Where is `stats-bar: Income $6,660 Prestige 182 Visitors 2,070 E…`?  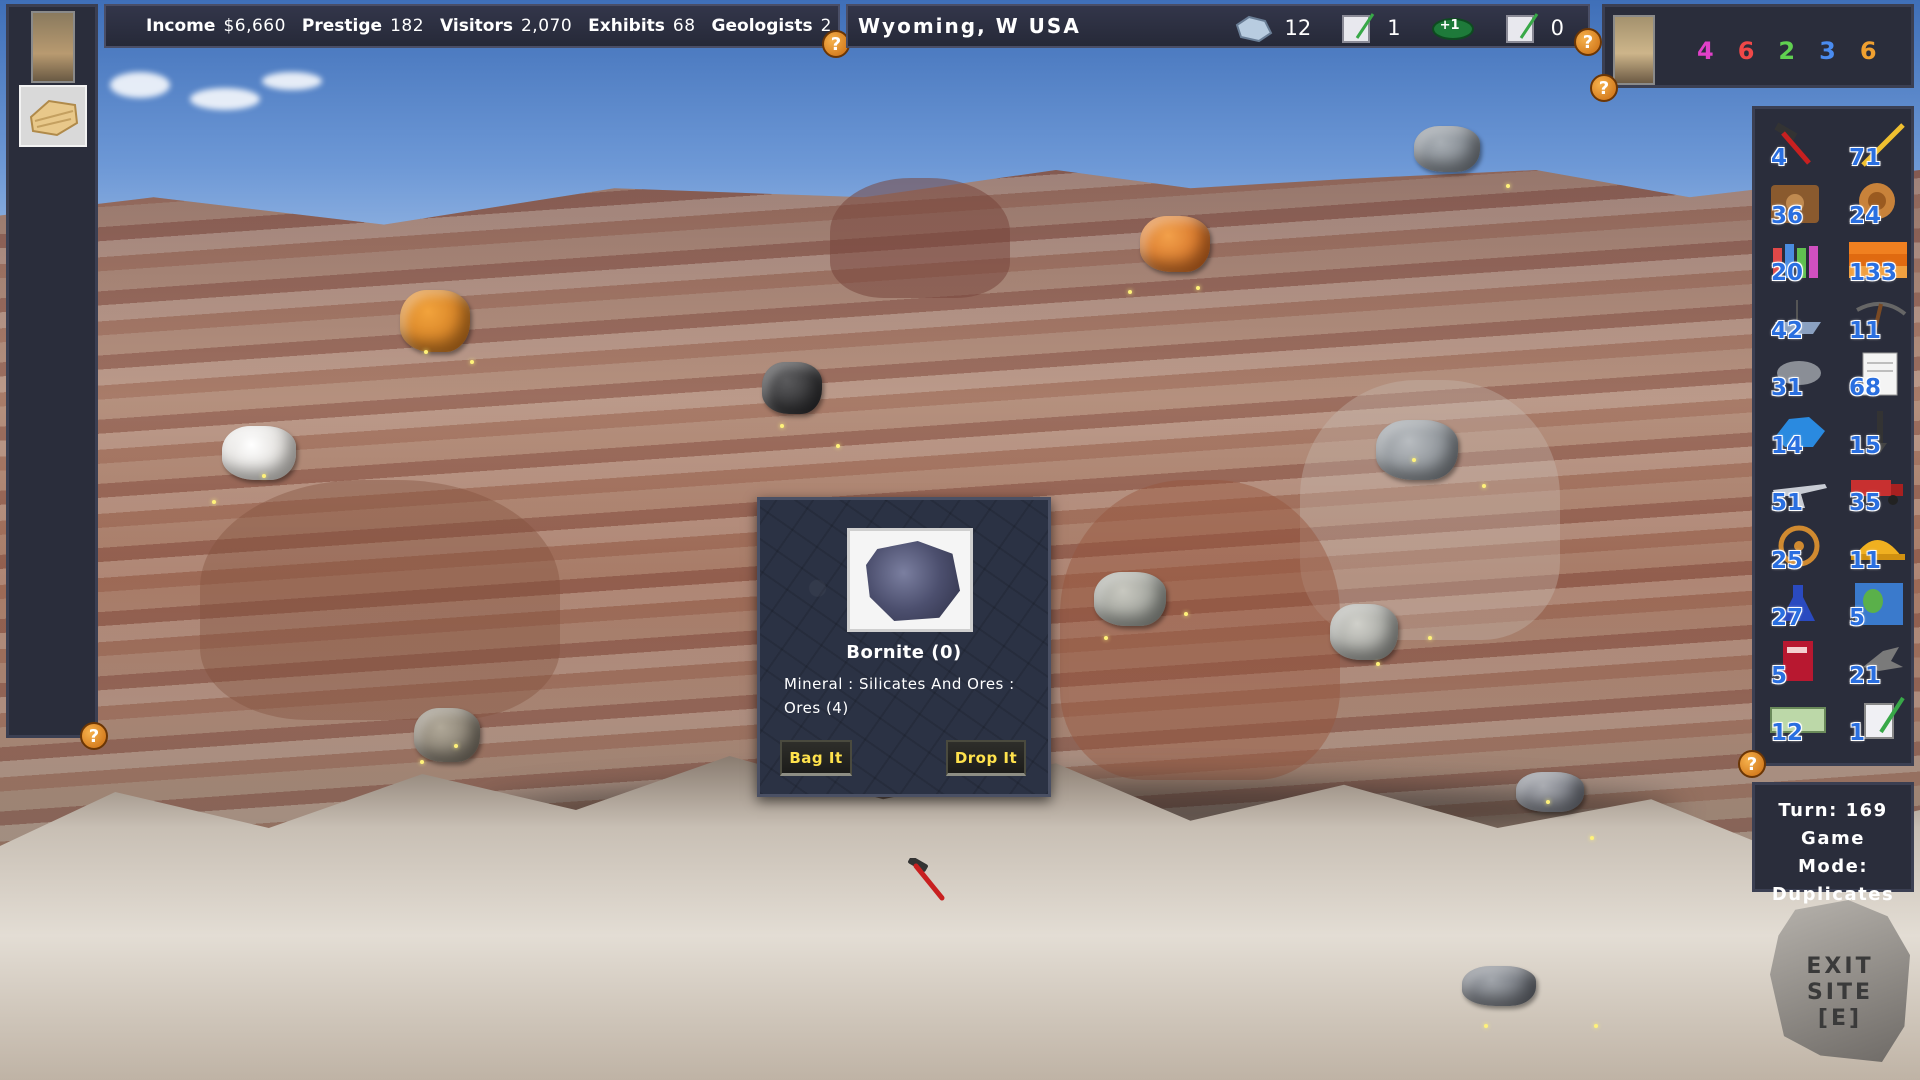
stats-bar: Income $6,660 Prestige 182 Visitors 2,070 E… is located at coordinates (472, 26).